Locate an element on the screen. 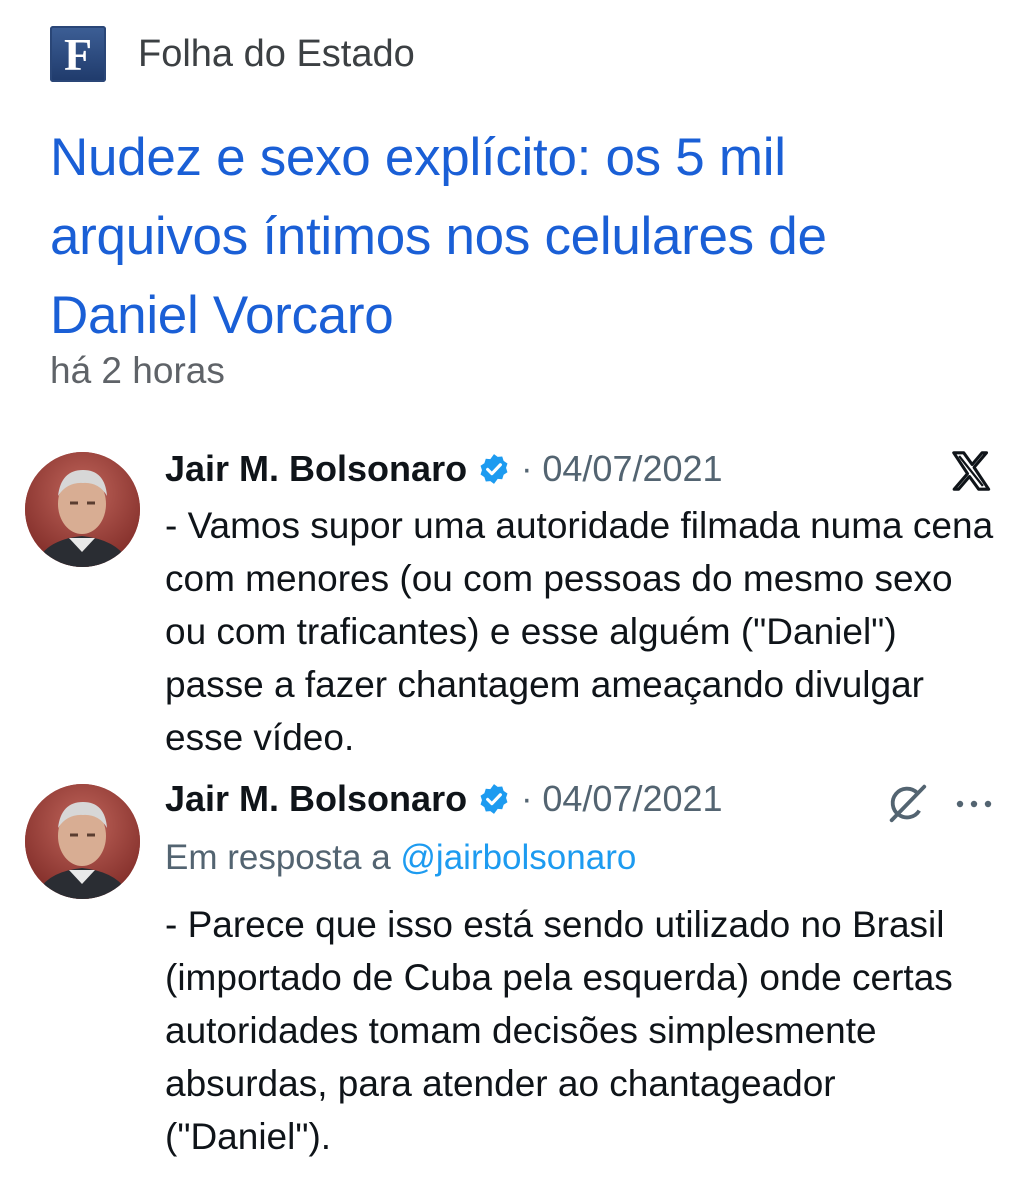  source-name: Folha do Estado is located at coordinates (276, 53).